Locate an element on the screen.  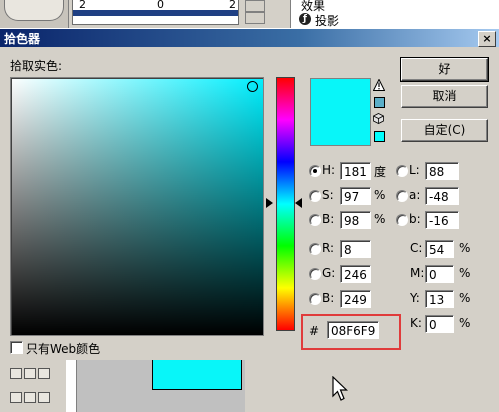
web-safe-swatch is located at coordinates (379, 136).